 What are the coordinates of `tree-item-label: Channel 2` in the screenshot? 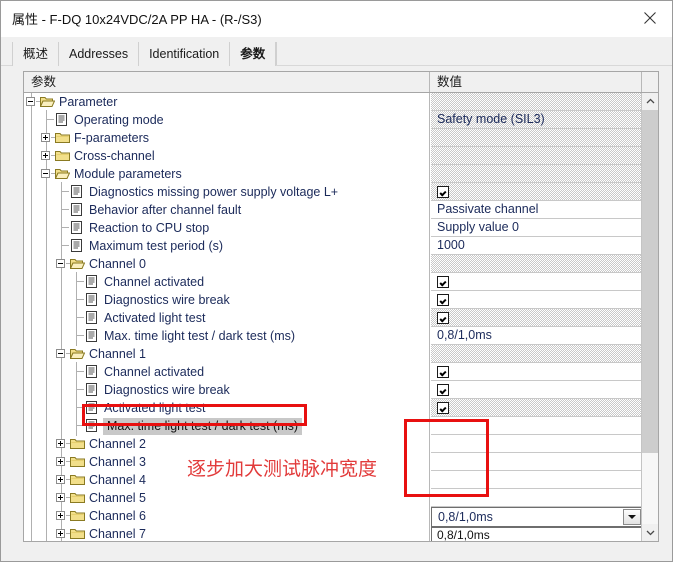 It's located at (117, 444).